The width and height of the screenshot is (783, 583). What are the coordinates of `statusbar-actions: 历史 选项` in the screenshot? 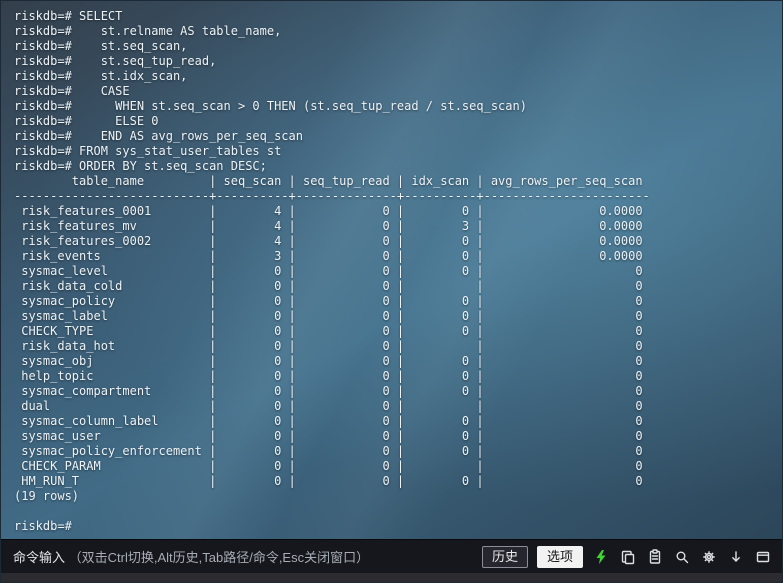 It's located at (626, 556).